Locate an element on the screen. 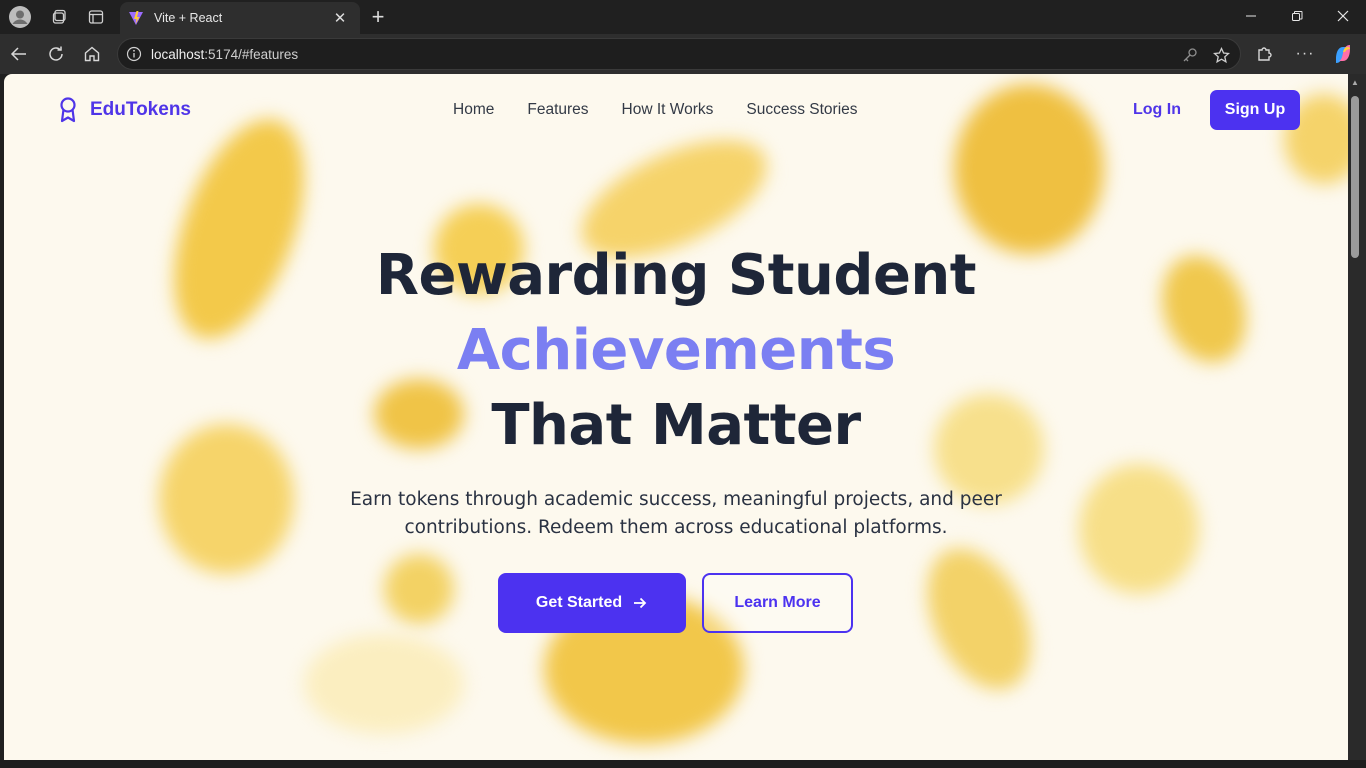  scrollbar-thumb is located at coordinates (1355, 177).